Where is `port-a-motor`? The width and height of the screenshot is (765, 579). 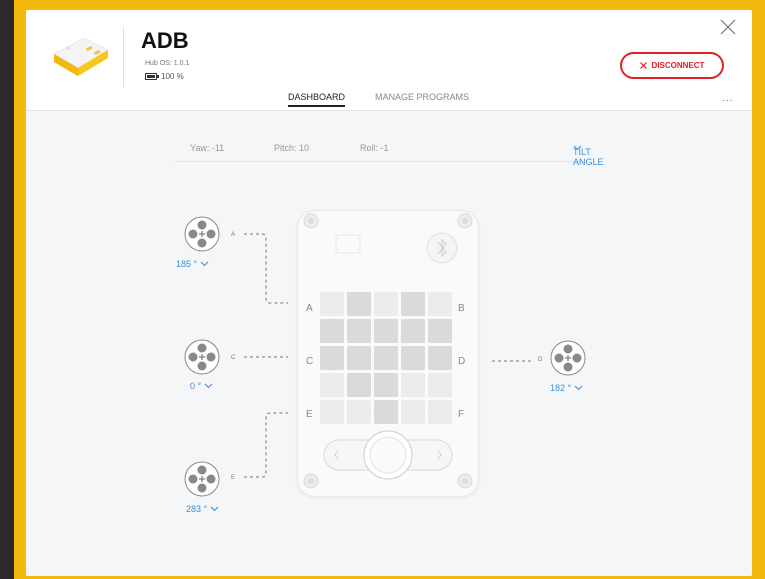
port-a-motor is located at coordinates (202, 234).